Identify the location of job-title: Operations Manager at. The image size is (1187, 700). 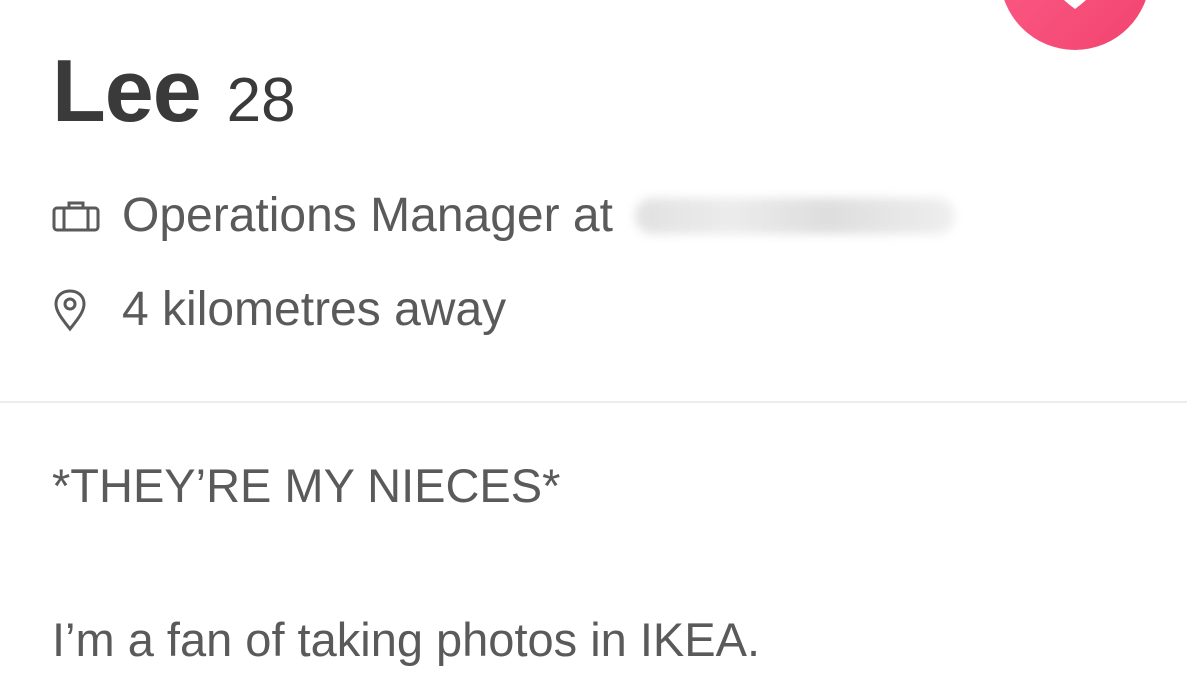
(367, 215).